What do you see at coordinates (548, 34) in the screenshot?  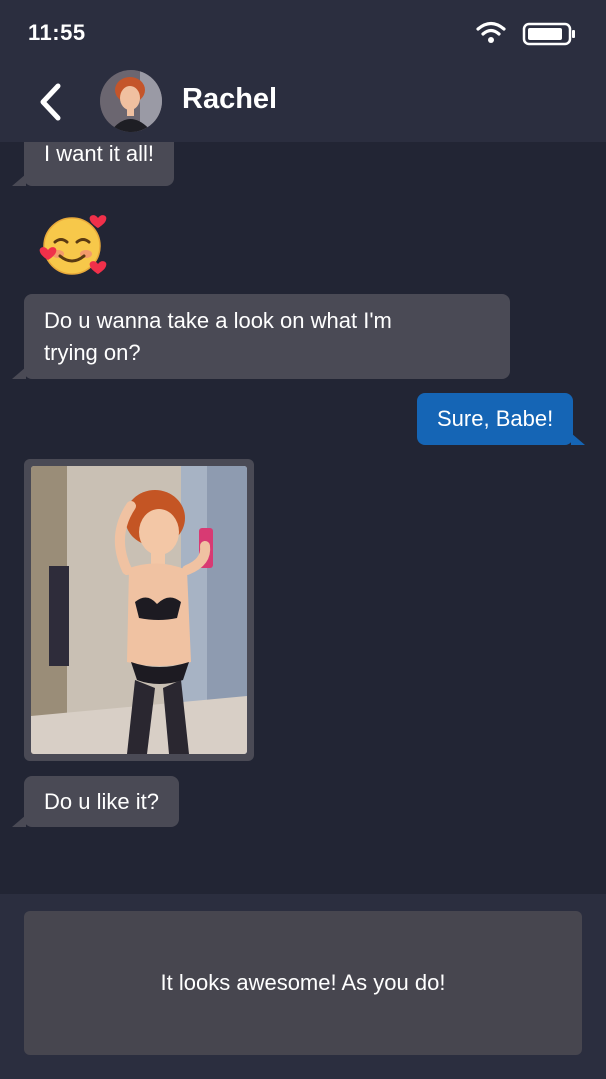 I see `battery-icon` at bounding box center [548, 34].